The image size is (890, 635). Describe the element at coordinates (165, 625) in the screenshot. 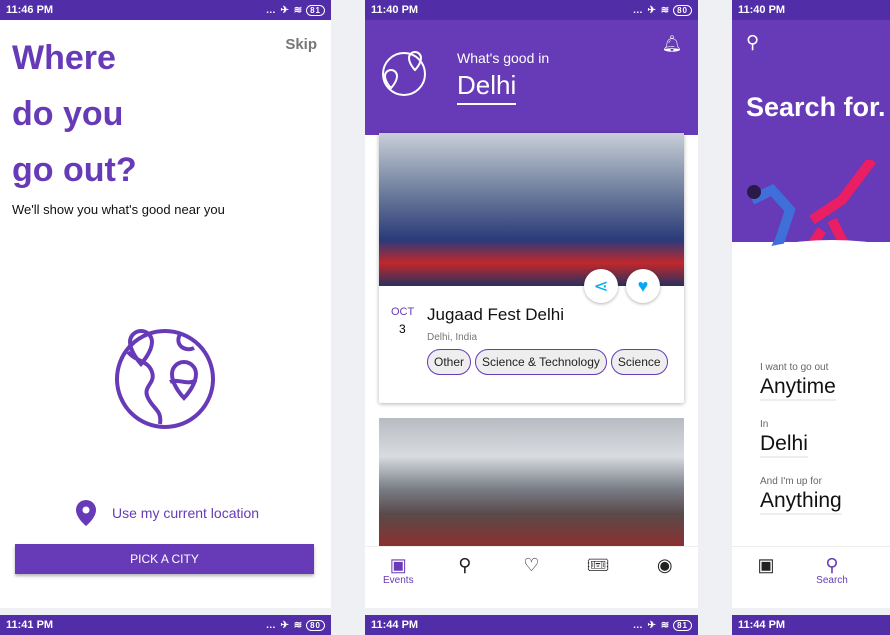

I see `status-bar: 11:41 PM… ✈ ≋ 80` at that location.